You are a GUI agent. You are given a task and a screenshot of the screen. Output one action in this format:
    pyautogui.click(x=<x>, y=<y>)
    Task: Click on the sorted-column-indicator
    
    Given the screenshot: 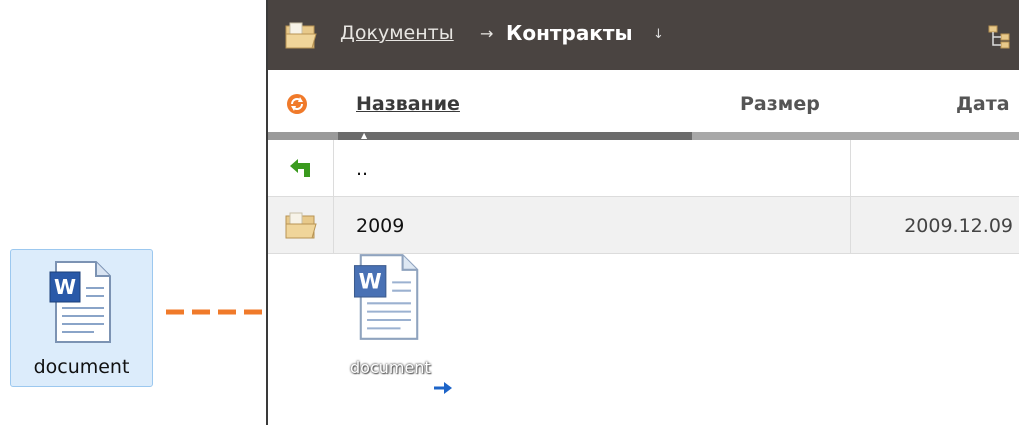 What is the action you would take?
    pyautogui.click(x=515, y=136)
    